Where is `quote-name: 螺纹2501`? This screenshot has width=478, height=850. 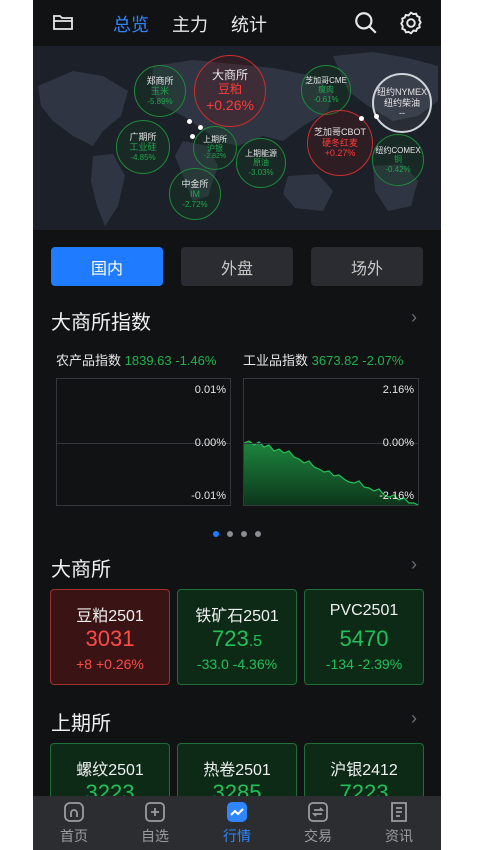 quote-name: 螺纹2501 is located at coordinates (110, 770).